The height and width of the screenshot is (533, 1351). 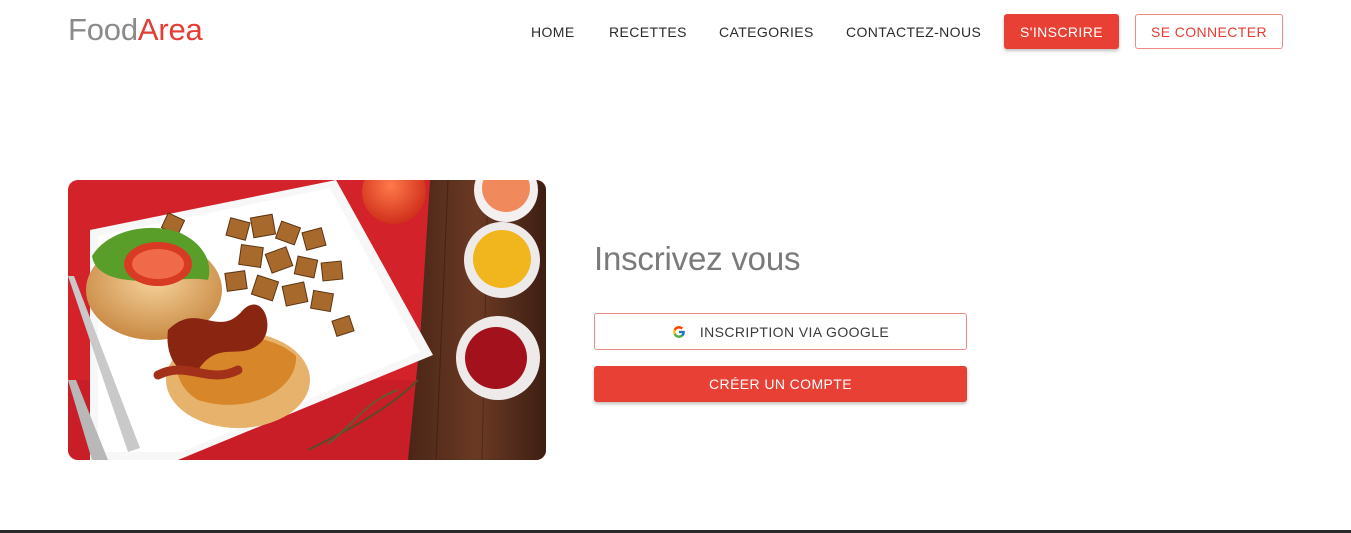 I want to click on google-signup-label: INSCRIPTION VIA GOOGLE, so click(x=794, y=331).